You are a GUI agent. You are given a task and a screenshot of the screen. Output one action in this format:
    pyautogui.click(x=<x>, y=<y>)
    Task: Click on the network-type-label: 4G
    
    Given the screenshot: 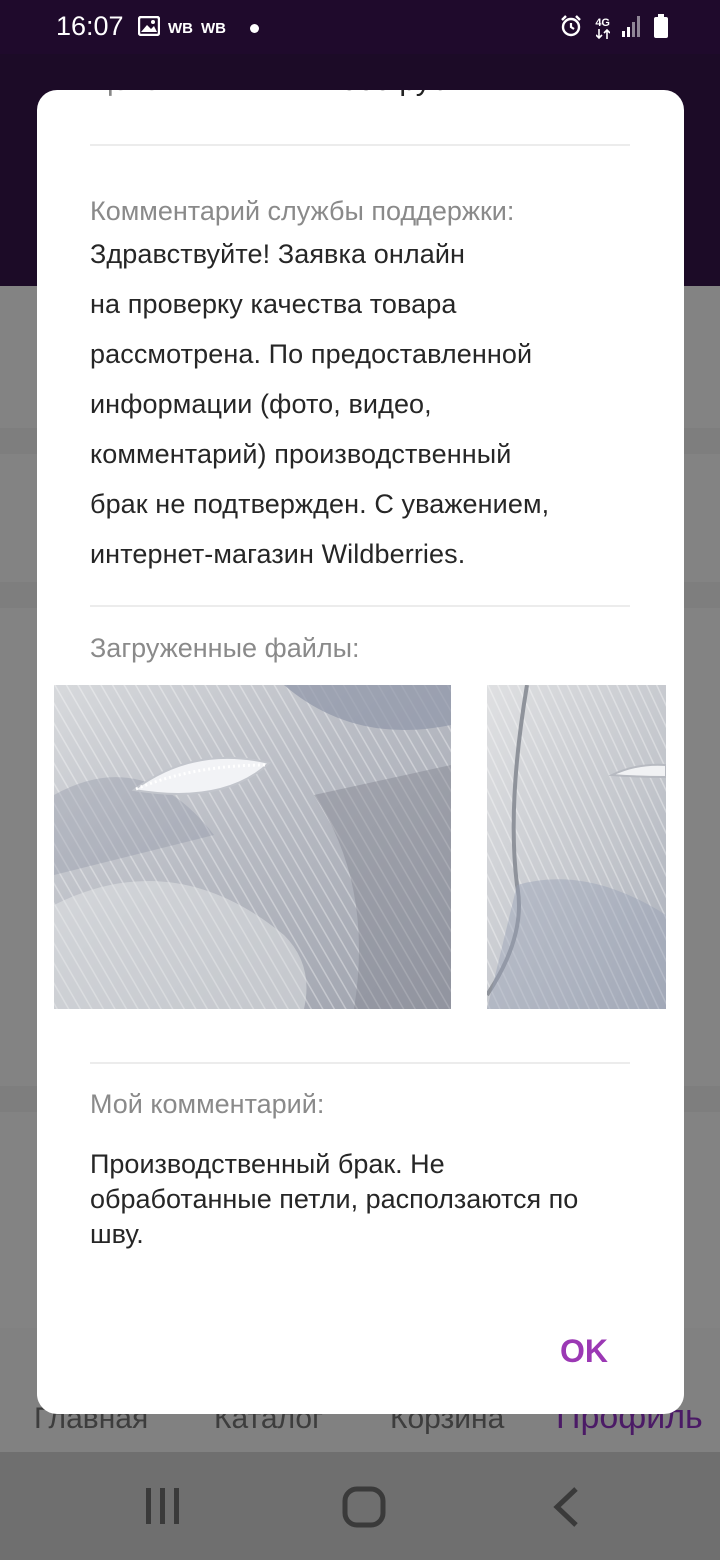 What is the action you would take?
    pyautogui.click(x=602, y=23)
    